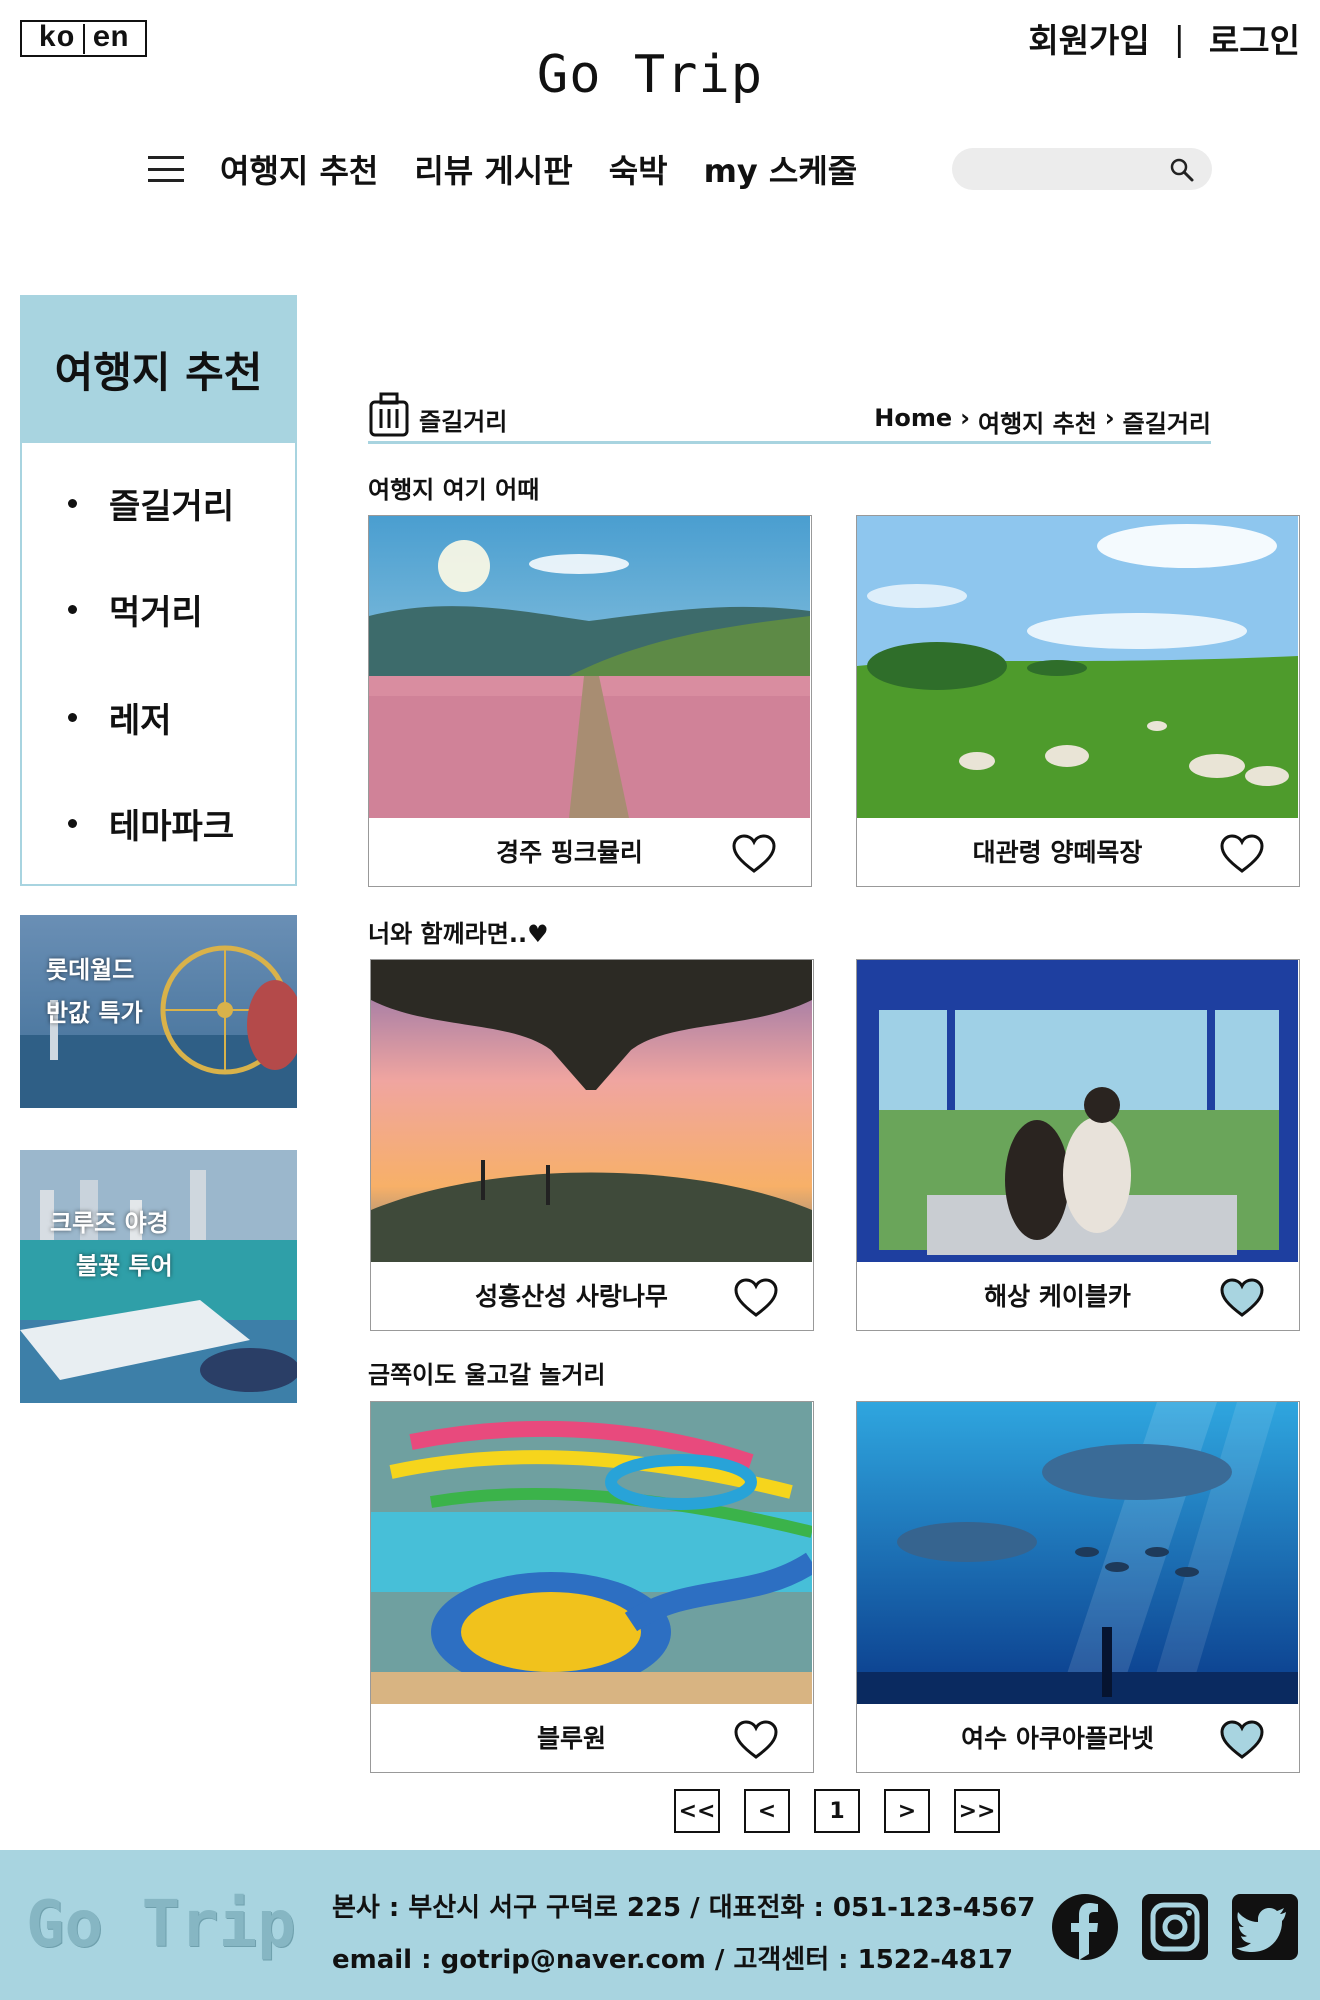  Describe the element at coordinates (454, 490) in the screenshot. I see `group-title: 여행지 여기 어때` at that location.